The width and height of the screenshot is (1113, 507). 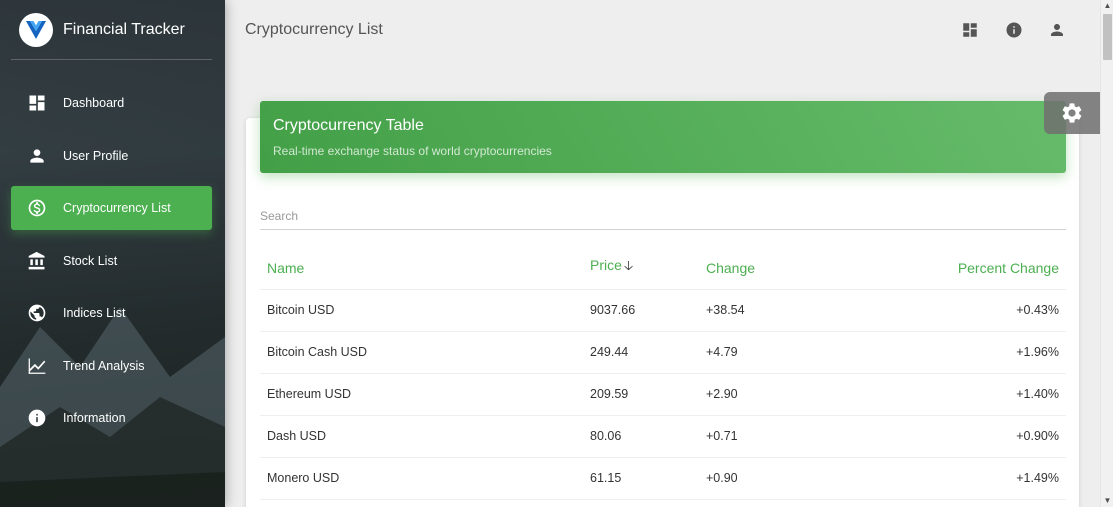 I want to click on column-header-price: Price 🡣, so click(x=648, y=268).